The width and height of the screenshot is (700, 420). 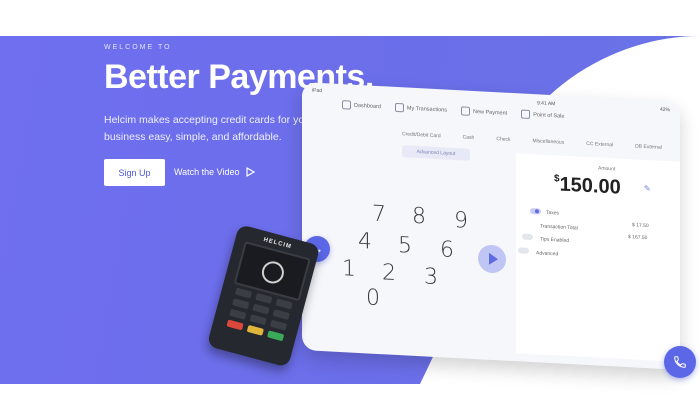 I want to click on keypad-key: 7, so click(x=379, y=214).